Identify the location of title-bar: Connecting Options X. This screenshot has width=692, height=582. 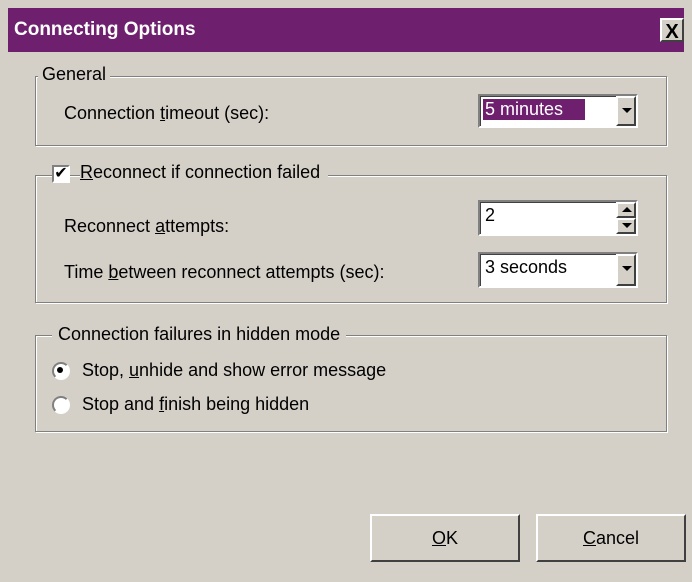
(346, 30).